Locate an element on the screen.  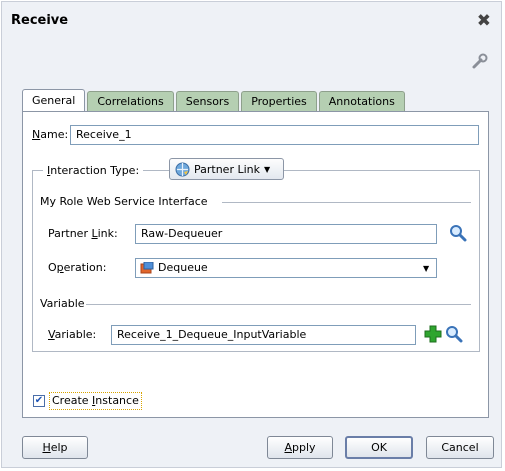
create-instance-checkbox: ✔ is located at coordinates (39, 401).